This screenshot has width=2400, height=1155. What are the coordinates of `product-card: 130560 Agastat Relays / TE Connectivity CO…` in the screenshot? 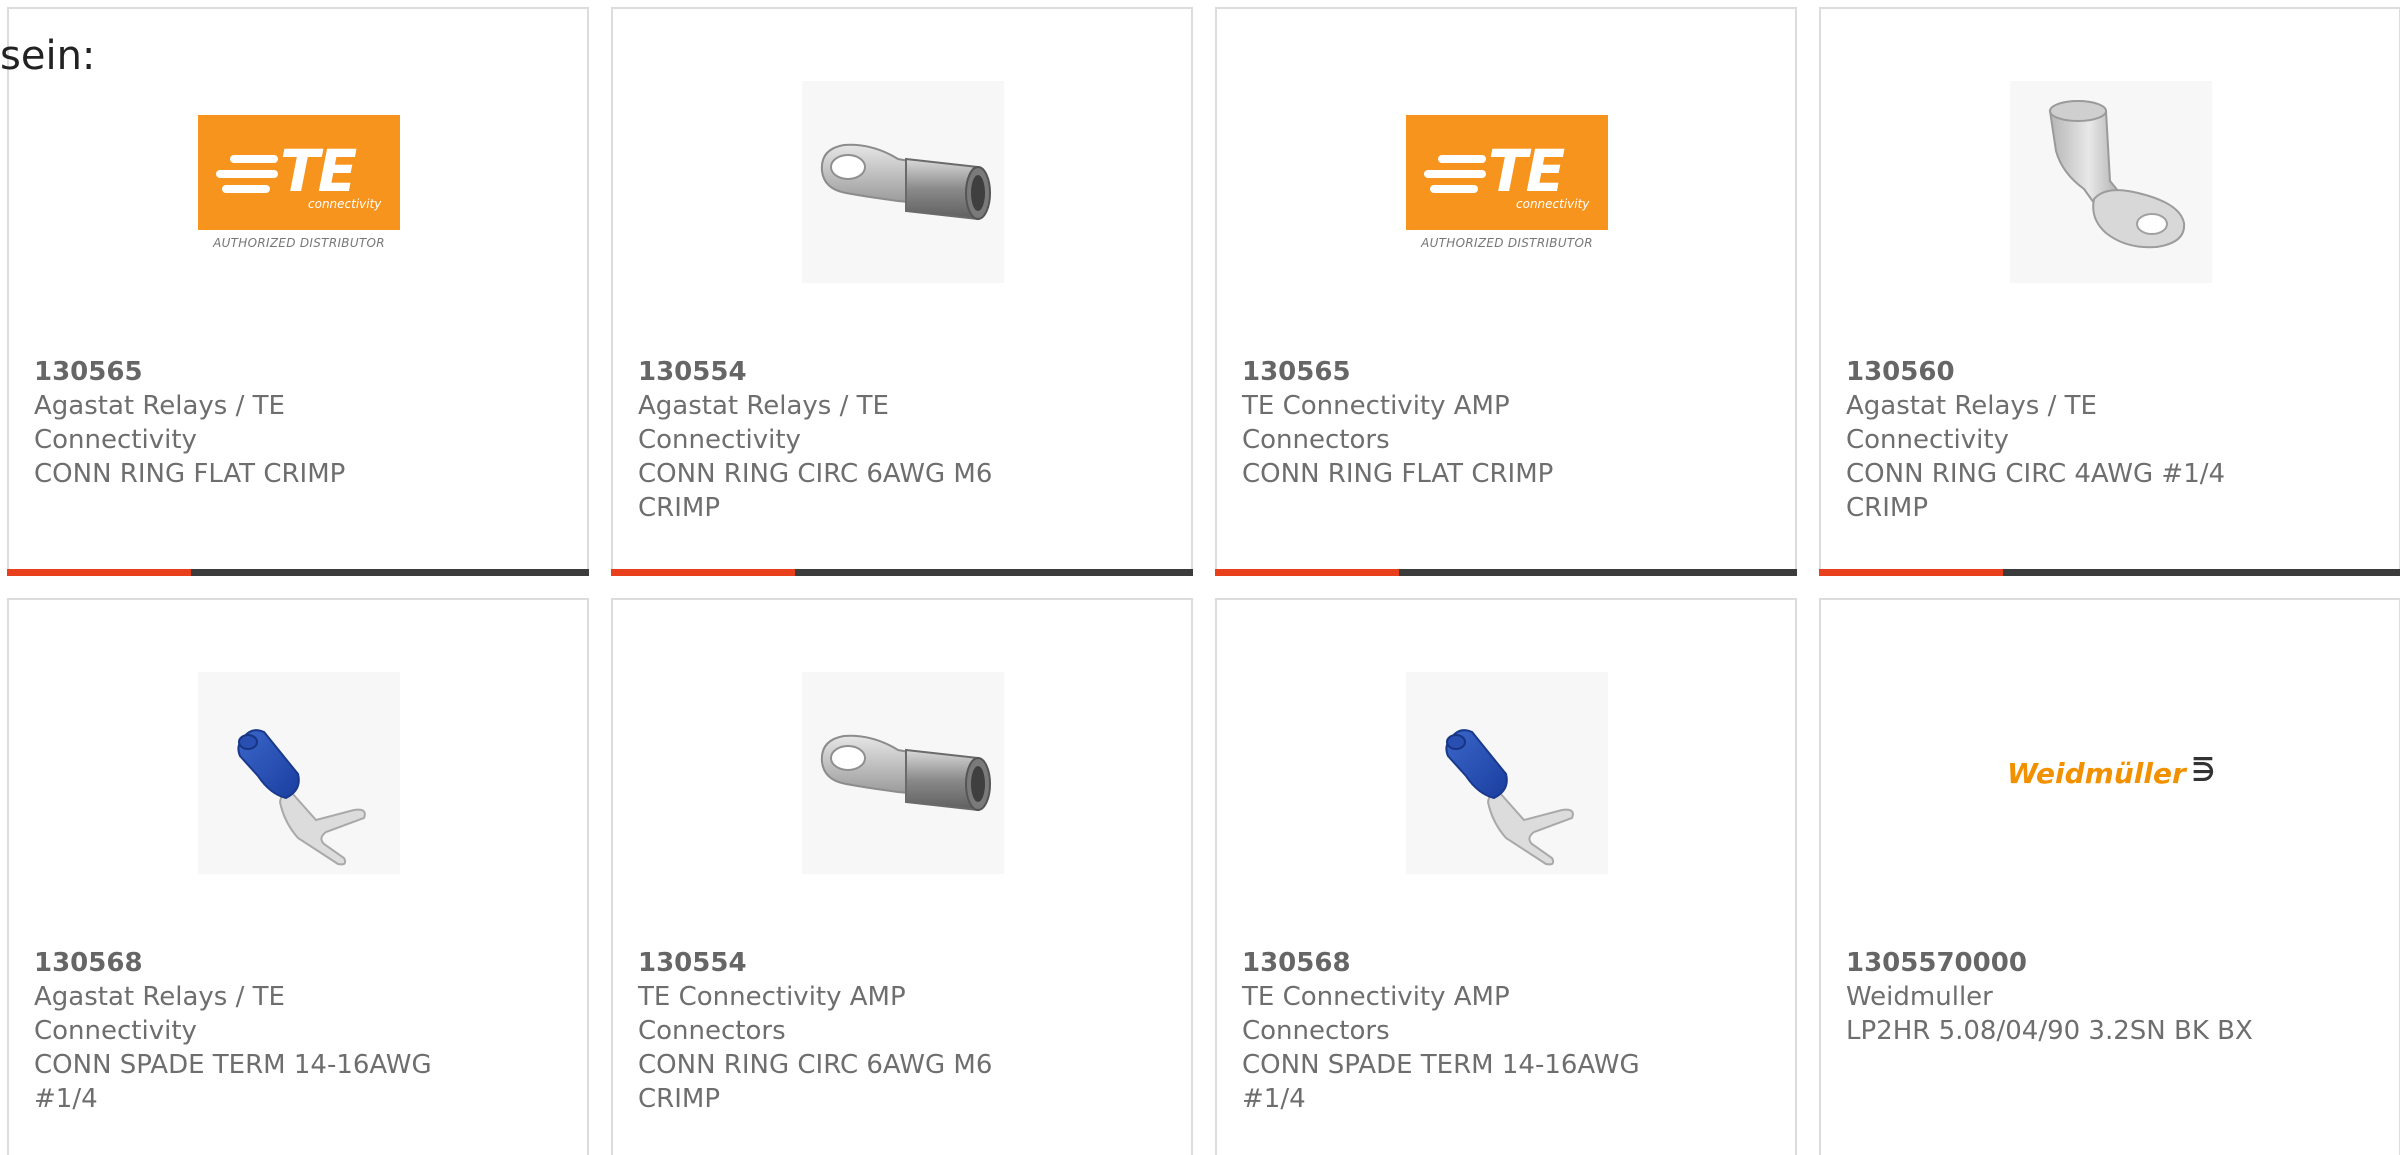 It's located at (2109, 291).